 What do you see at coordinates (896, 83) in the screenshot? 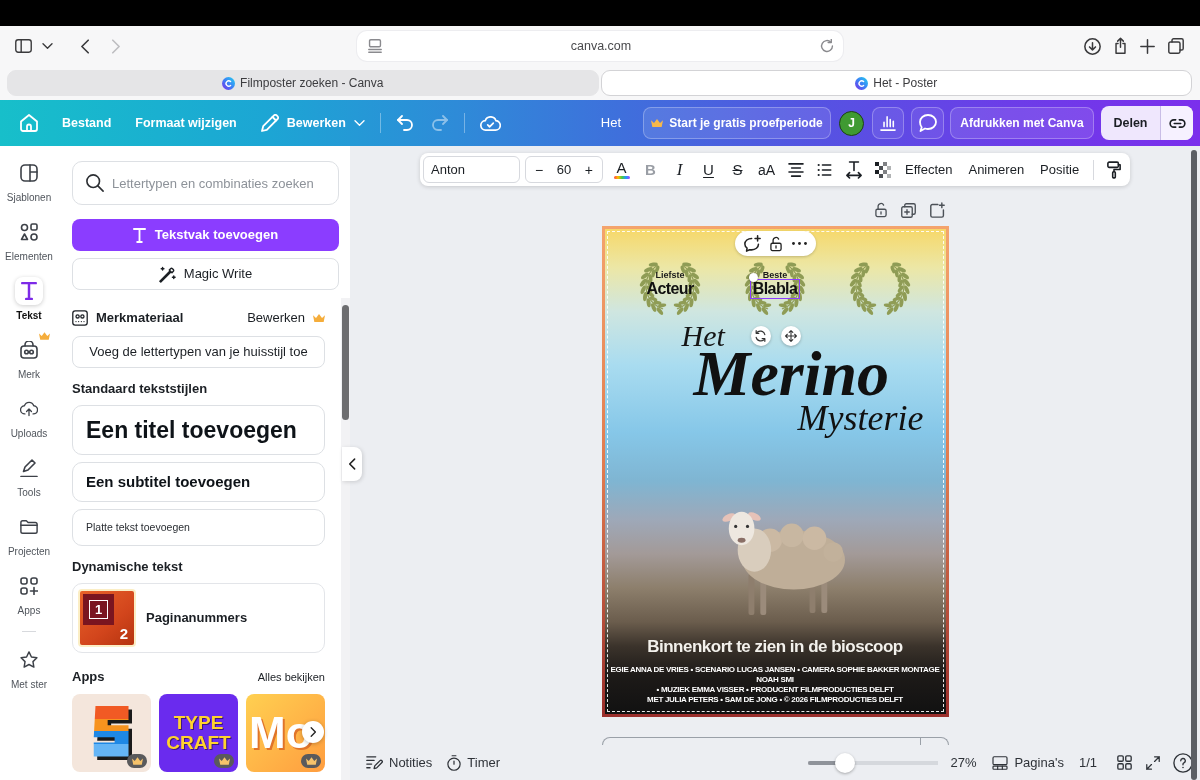
I see `browser-tab: Het - Poster` at bounding box center [896, 83].